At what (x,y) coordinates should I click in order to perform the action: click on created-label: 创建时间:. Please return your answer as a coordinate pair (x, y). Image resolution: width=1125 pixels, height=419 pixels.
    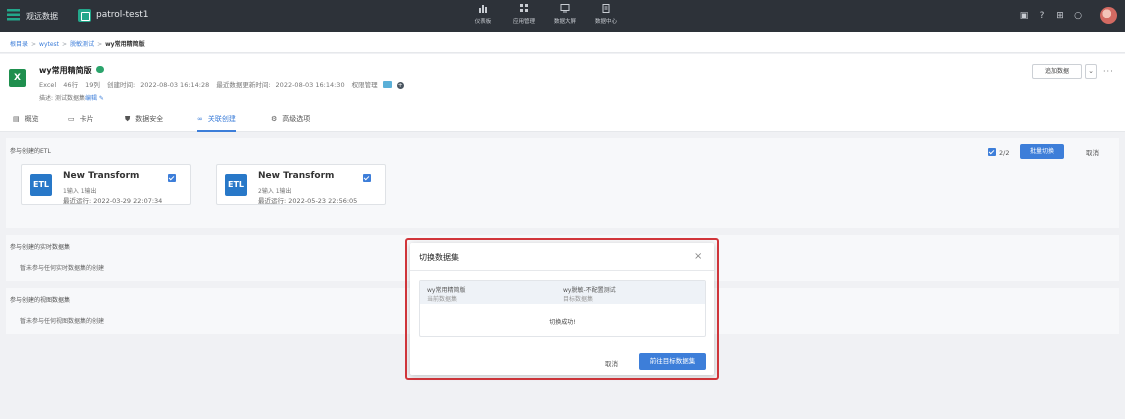
    Looking at the image, I should click on (121, 85).